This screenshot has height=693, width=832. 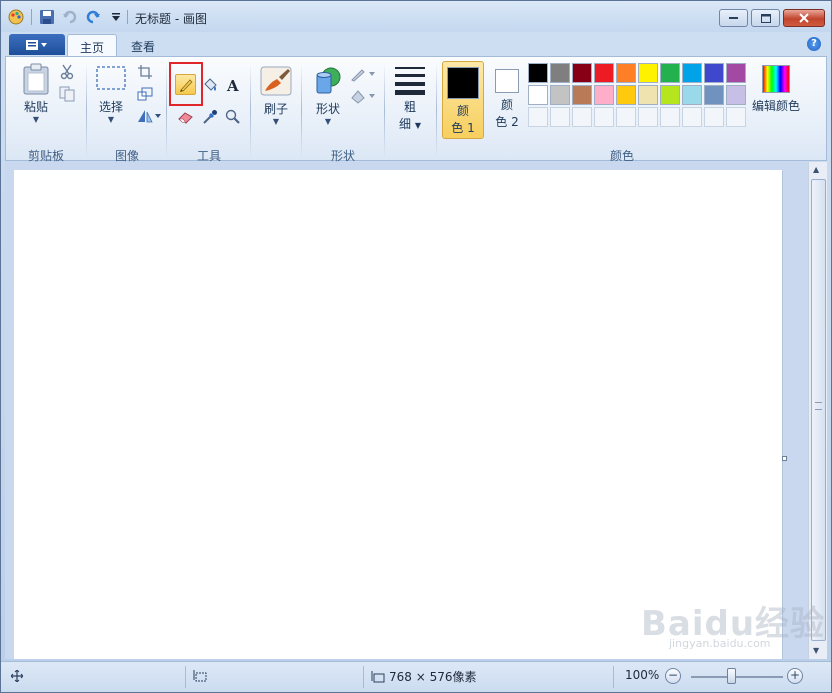 What do you see at coordinates (327, 109) in the screenshot?
I see `shapes-btn-label: 形状` at bounding box center [327, 109].